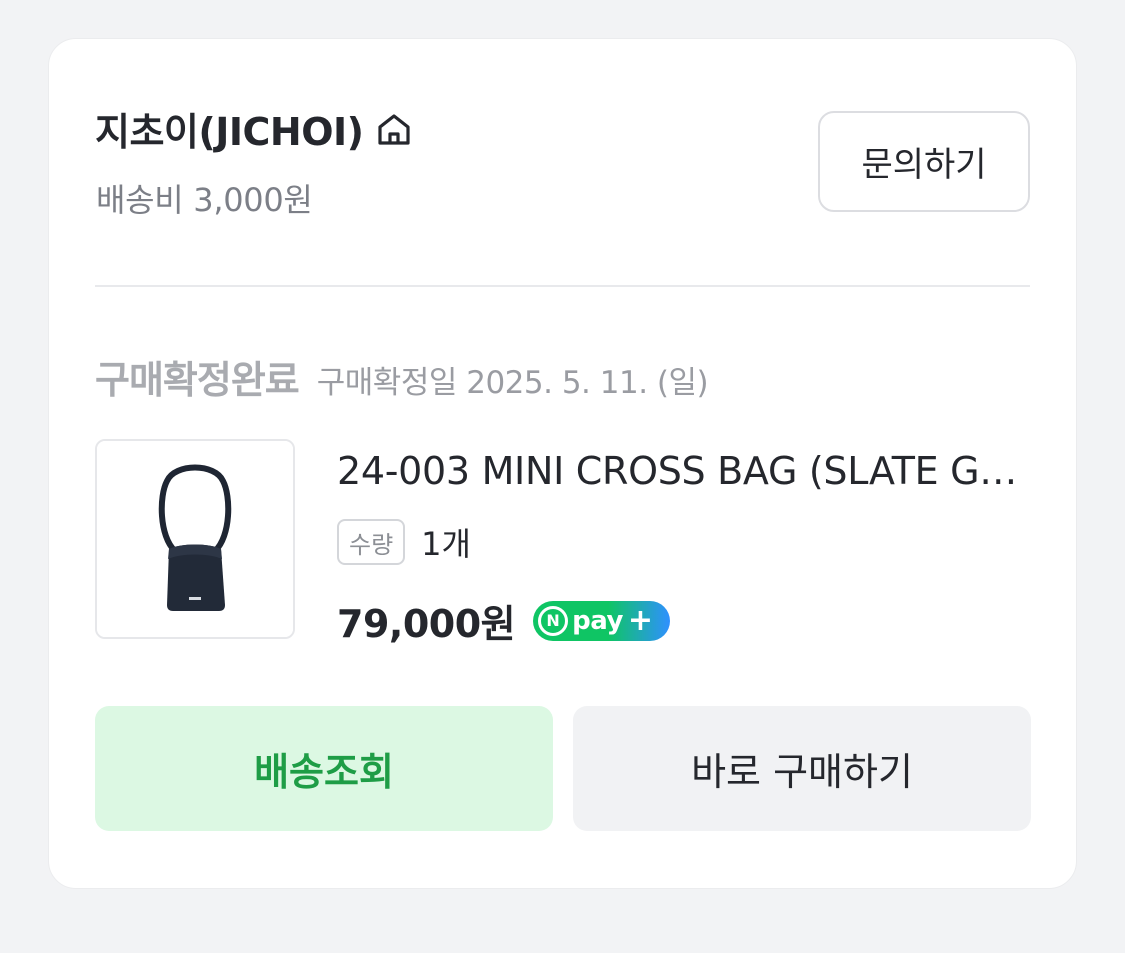 Image resolution: width=1125 pixels, height=953 pixels. I want to click on bag-image, so click(195, 539).